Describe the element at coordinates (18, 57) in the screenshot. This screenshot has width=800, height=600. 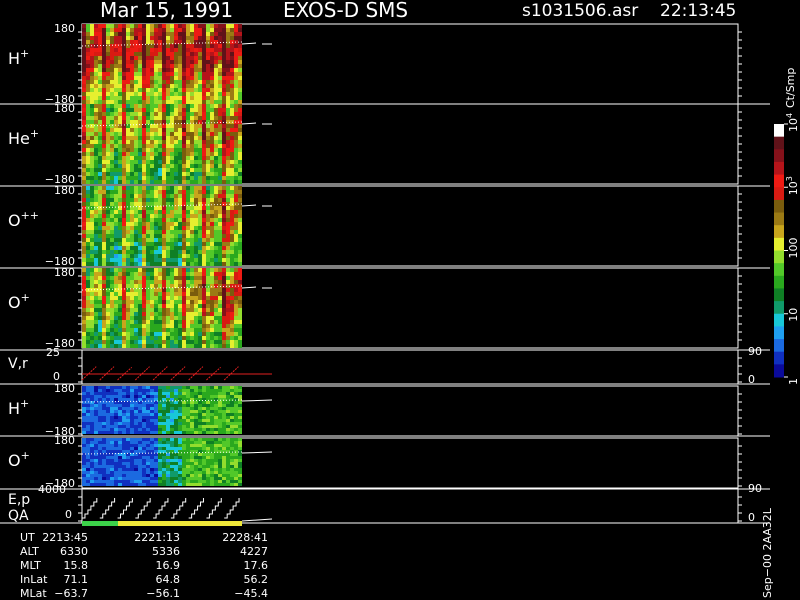
I see `panel-species-label: H+` at that location.